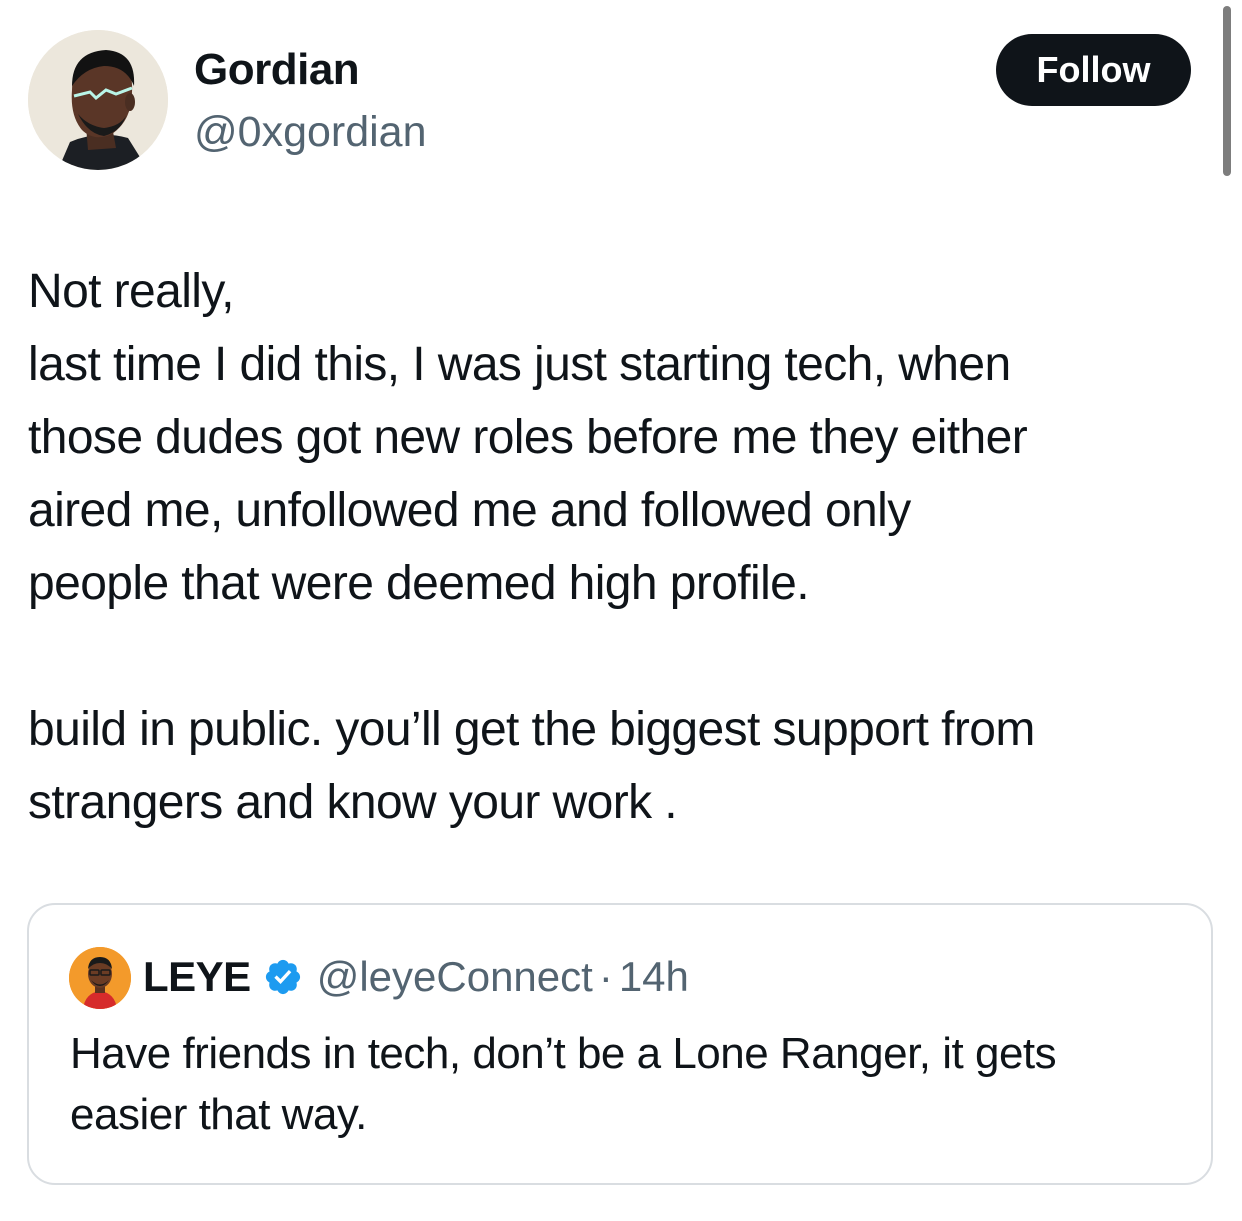 The height and width of the screenshot is (1221, 1242). What do you see at coordinates (197, 977) in the screenshot?
I see `quoted-author-name: LEYE` at bounding box center [197, 977].